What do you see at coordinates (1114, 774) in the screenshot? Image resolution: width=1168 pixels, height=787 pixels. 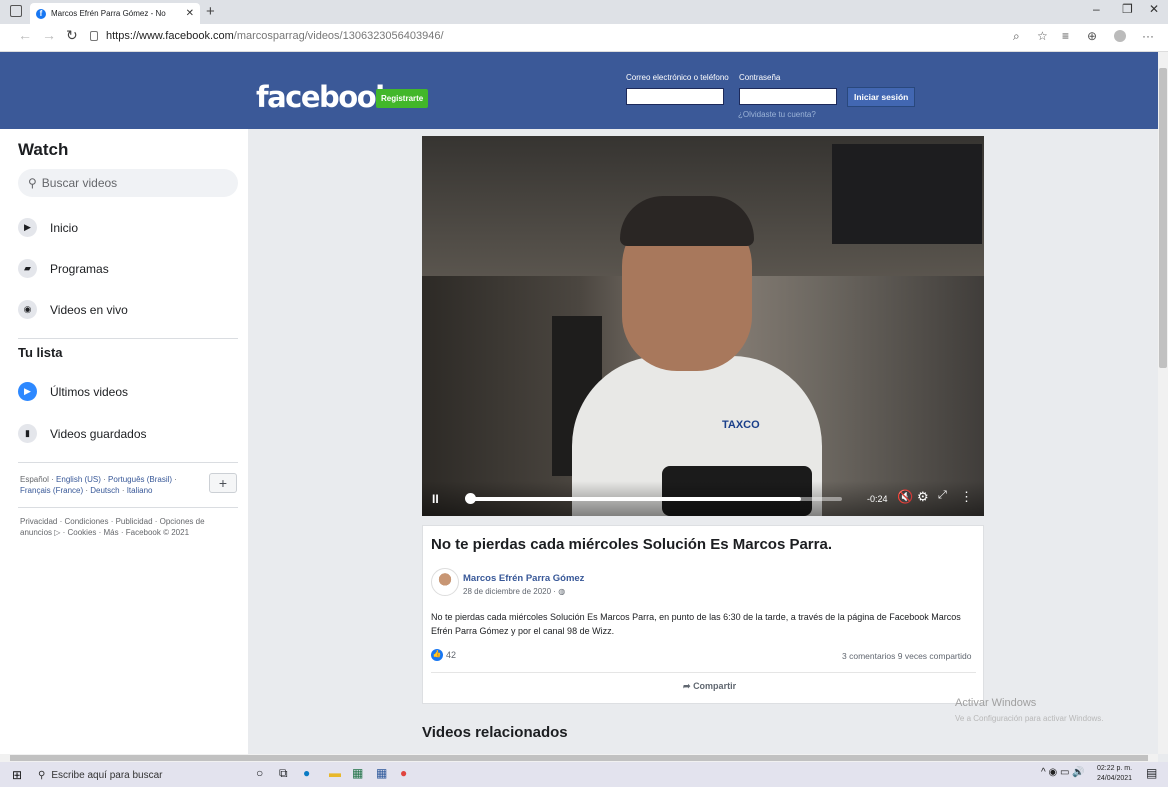 I see `system-clock: 02:22 p. m. 24/04/2021` at bounding box center [1114, 774].